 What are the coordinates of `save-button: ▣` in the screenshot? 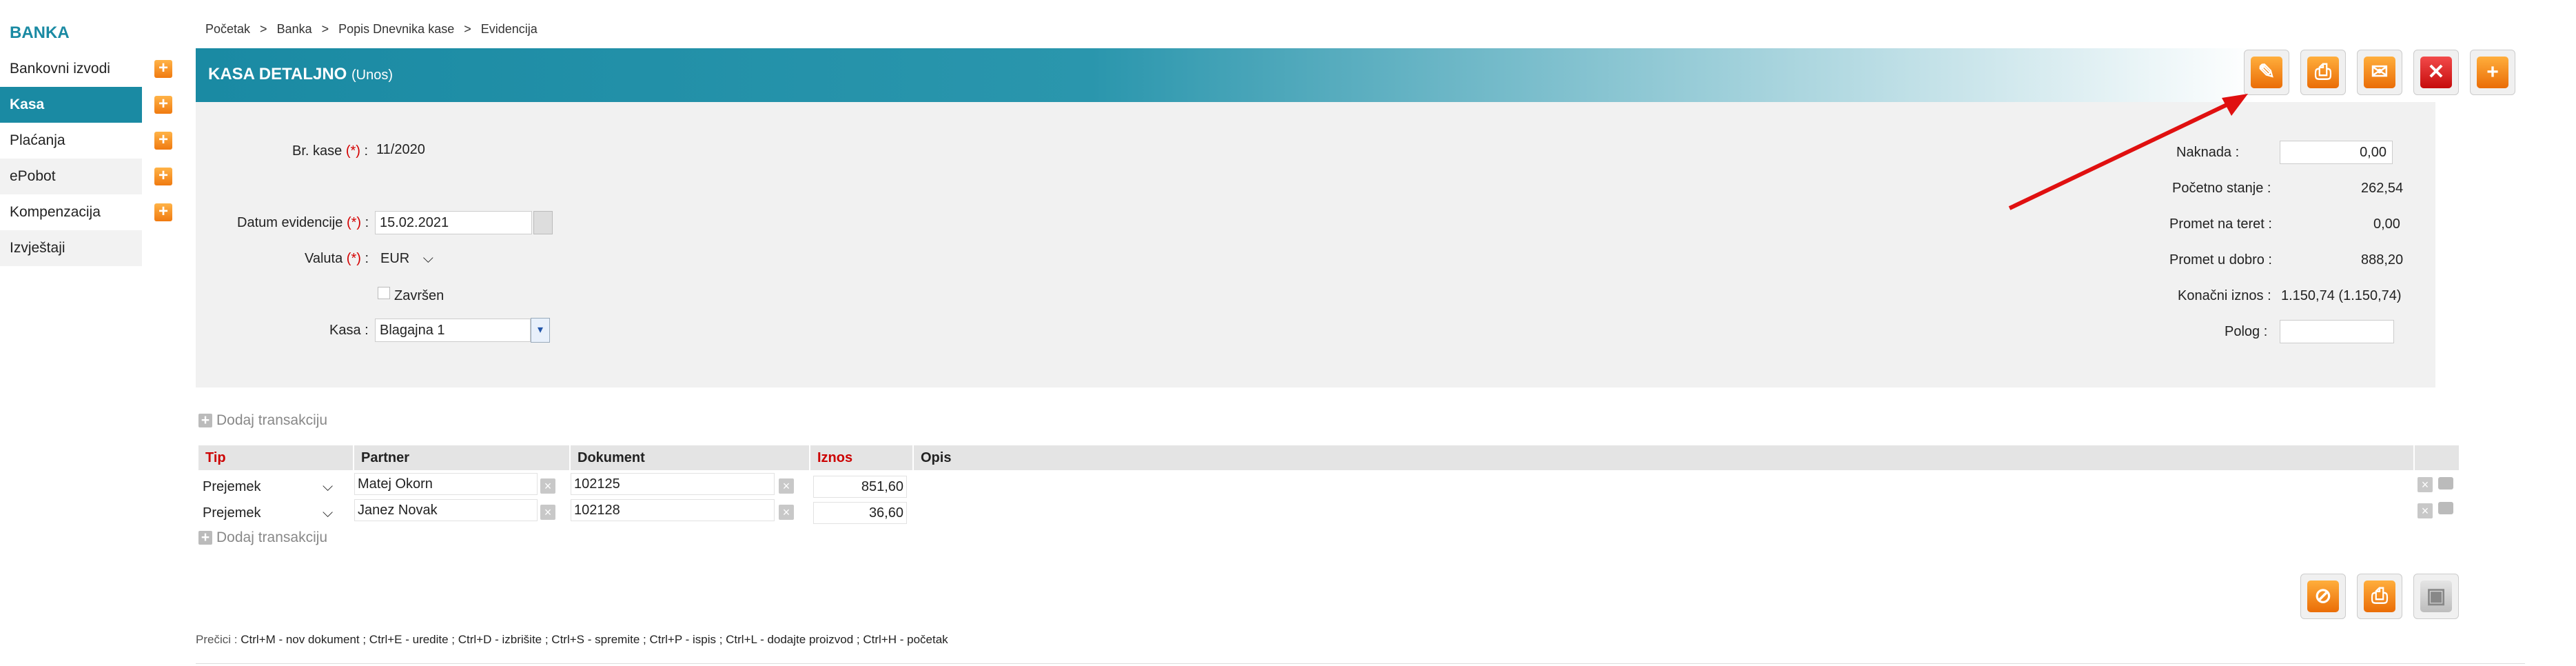 It's located at (2436, 596).